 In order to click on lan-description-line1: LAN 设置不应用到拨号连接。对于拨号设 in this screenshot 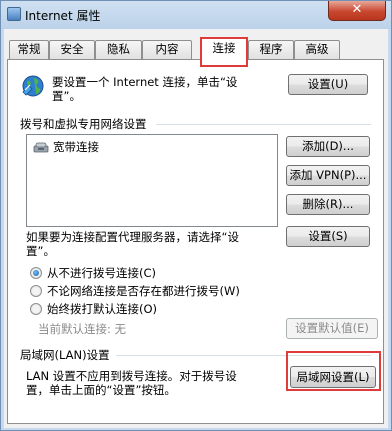, I will do `click(131, 376)`.